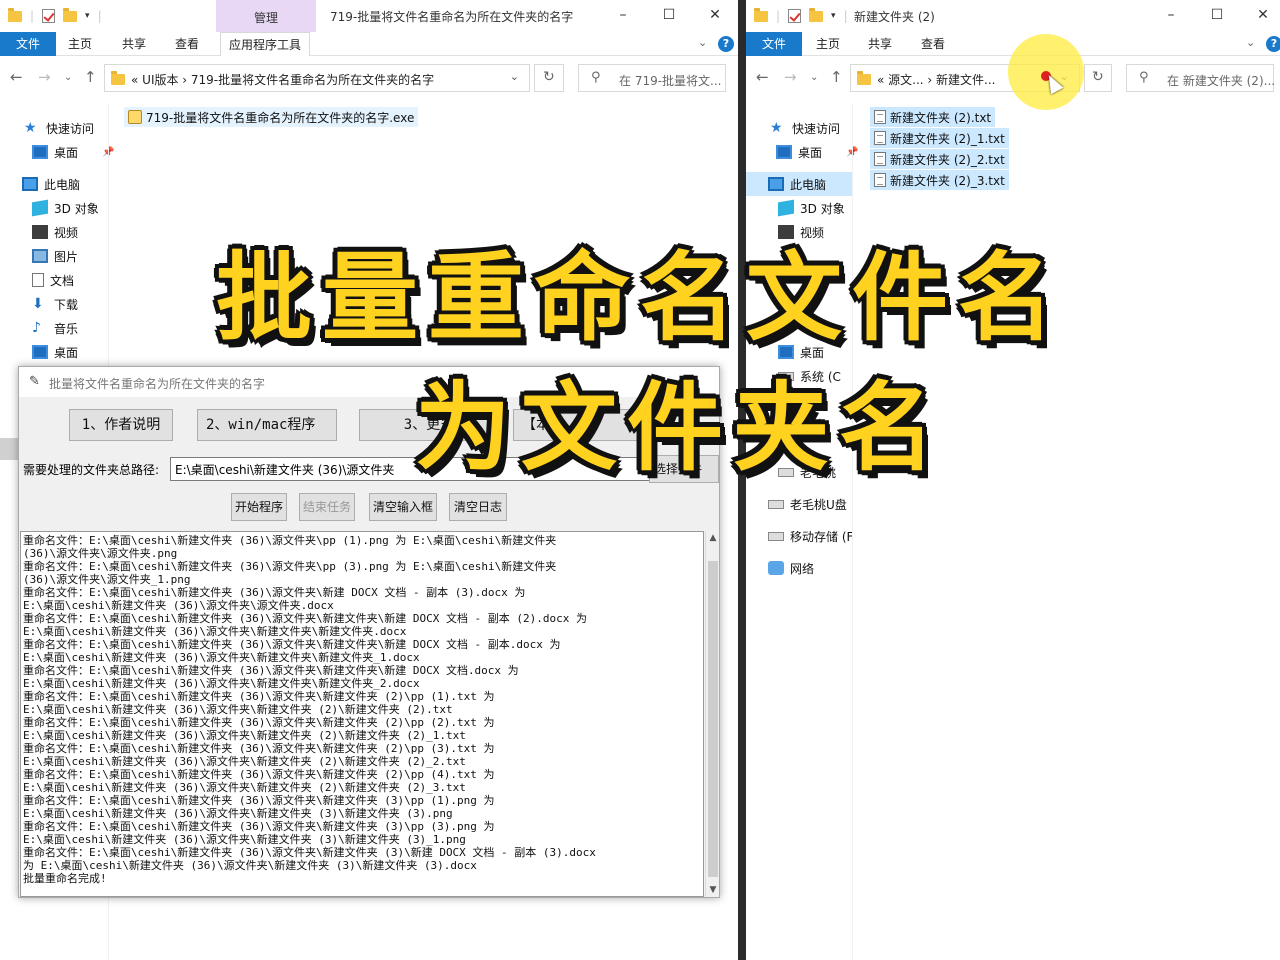 Image resolution: width=1280 pixels, height=960 pixels. Describe the element at coordinates (939, 138) in the screenshot. I see `file-item-txt: 新建文件夹 (2)_1.txt` at that location.